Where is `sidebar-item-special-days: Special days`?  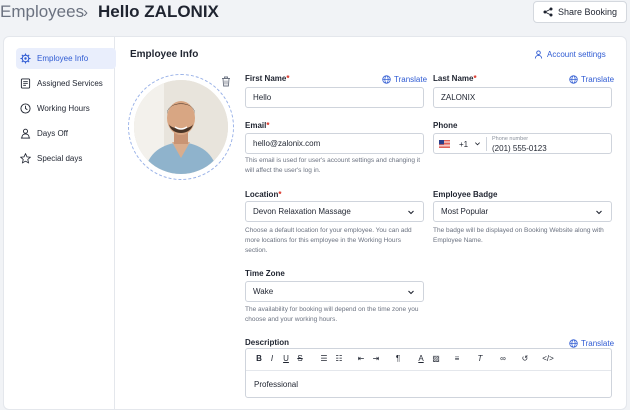
sidebar-item-special-days: Special days is located at coordinates (66, 158).